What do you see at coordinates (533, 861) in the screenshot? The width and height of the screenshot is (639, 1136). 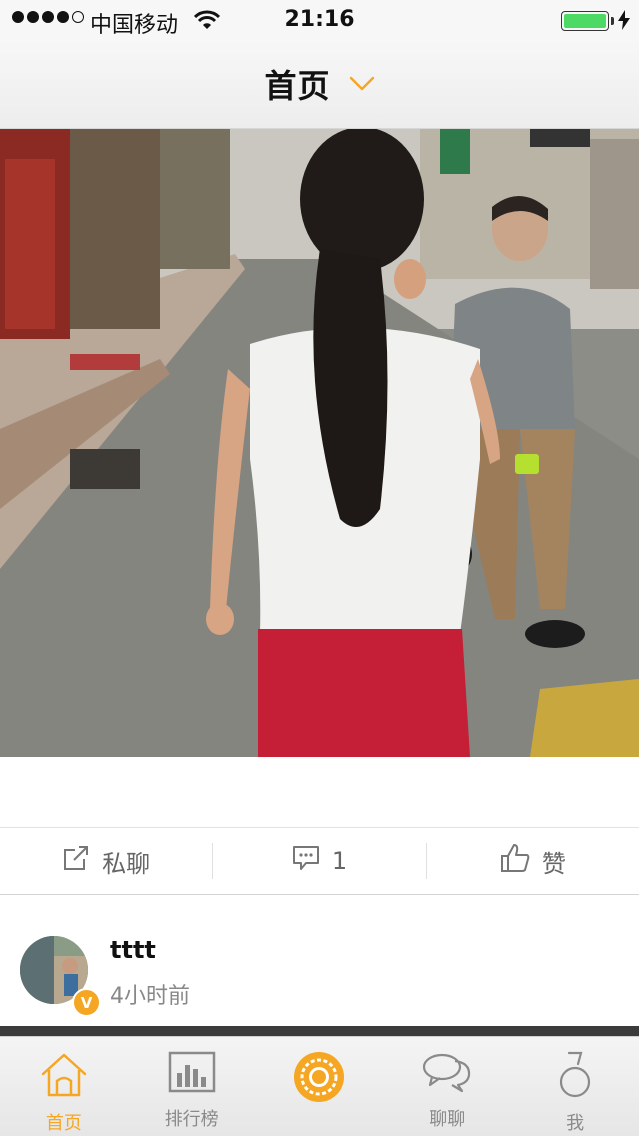 I see `like-button: 赞` at bounding box center [533, 861].